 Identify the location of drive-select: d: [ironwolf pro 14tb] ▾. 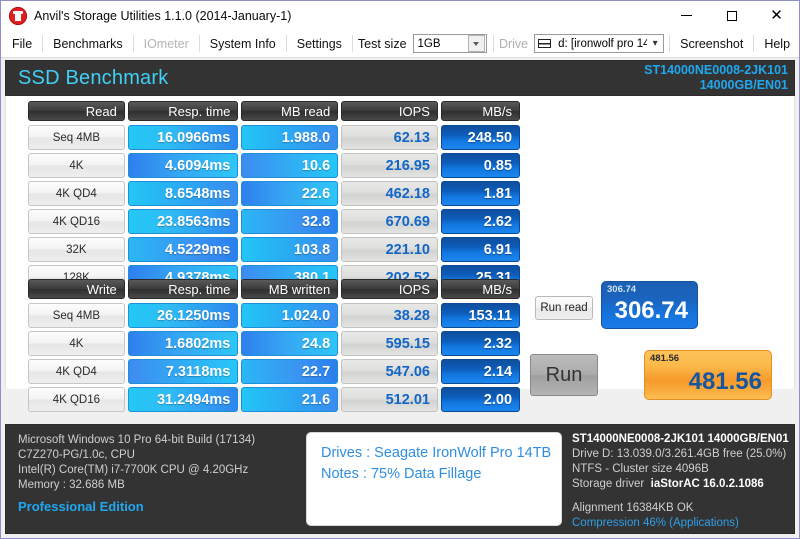
(599, 43).